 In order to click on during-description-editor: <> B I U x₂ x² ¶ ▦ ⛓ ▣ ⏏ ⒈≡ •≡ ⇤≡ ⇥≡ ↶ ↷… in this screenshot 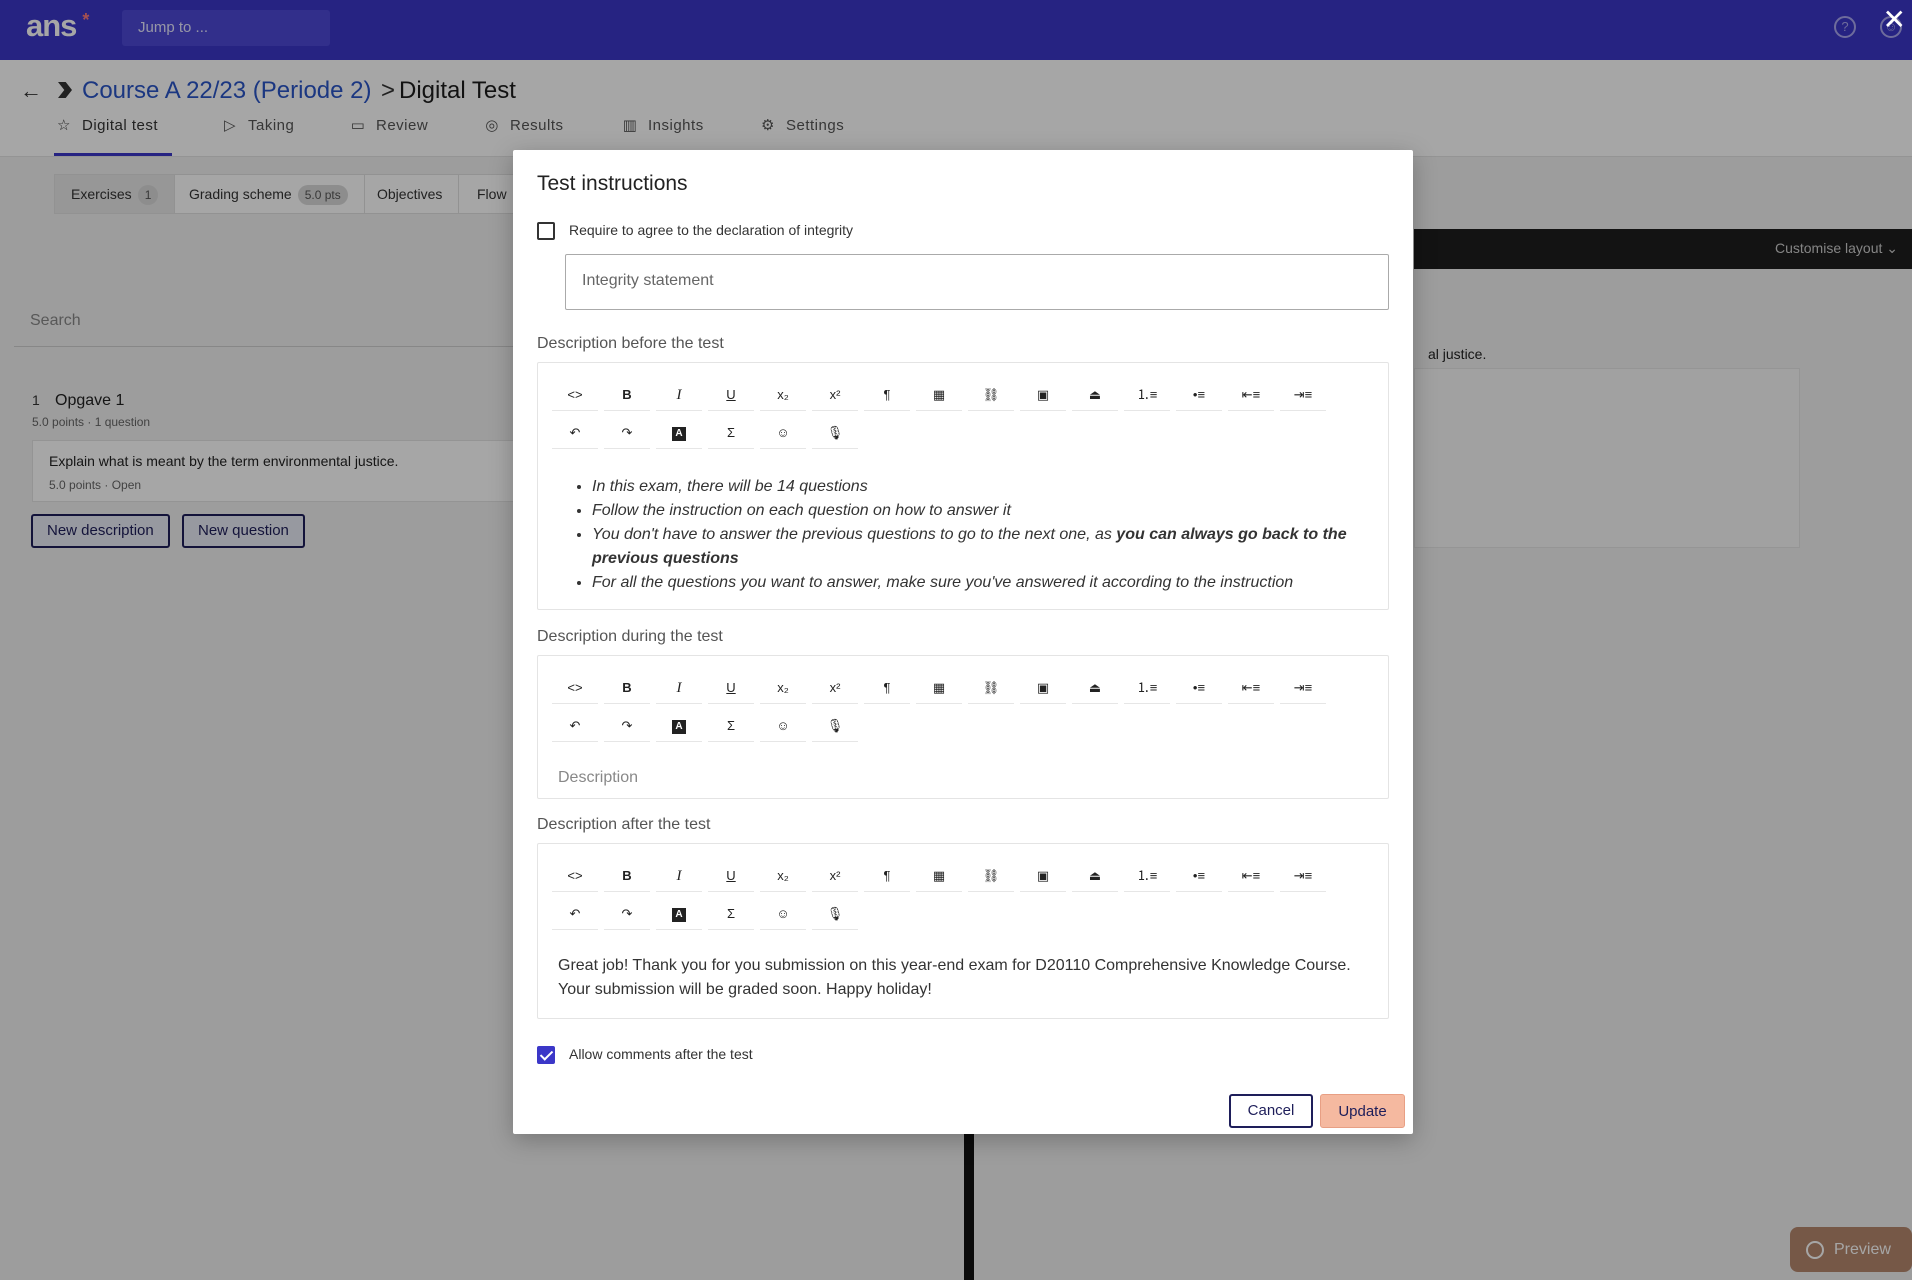, I will do `click(963, 727)`.